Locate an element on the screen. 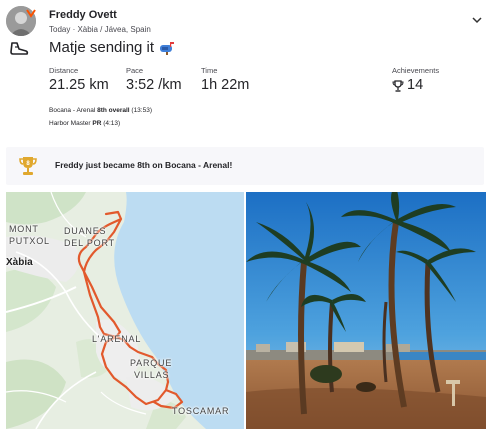 This screenshot has height=435, width=486. segment-effort: Bocana - Arenal 8th overall (13:53) is located at coordinates (100, 110).